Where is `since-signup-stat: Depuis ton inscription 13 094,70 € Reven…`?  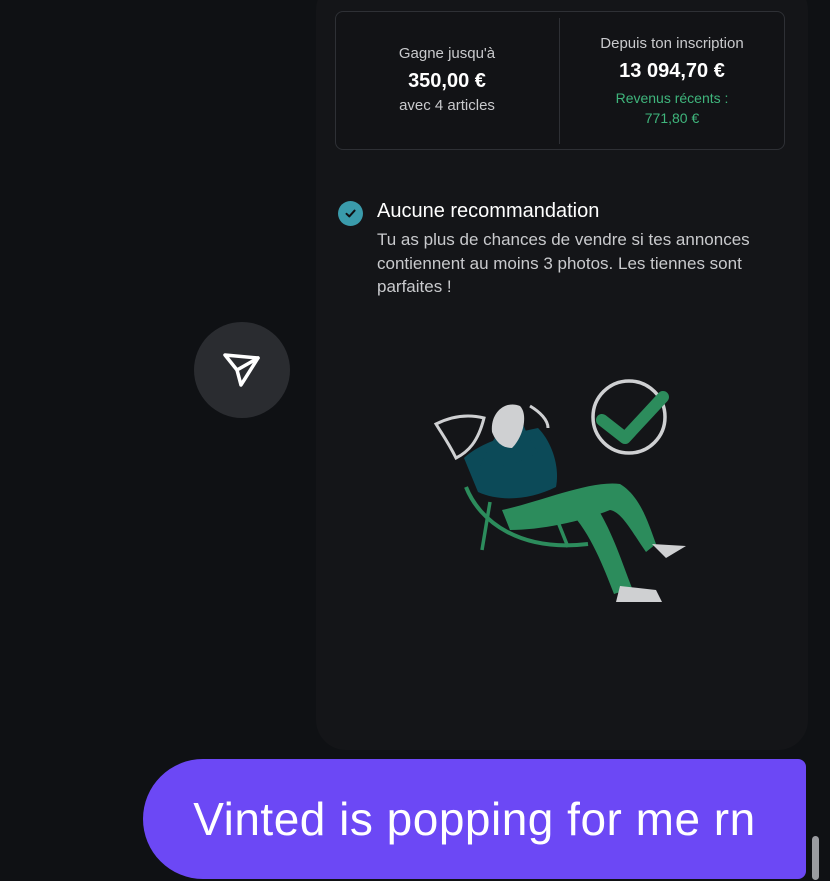 since-signup-stat: Depuis ton inscription 13 094,70 € Reven… is located at coordinates (672, 70).